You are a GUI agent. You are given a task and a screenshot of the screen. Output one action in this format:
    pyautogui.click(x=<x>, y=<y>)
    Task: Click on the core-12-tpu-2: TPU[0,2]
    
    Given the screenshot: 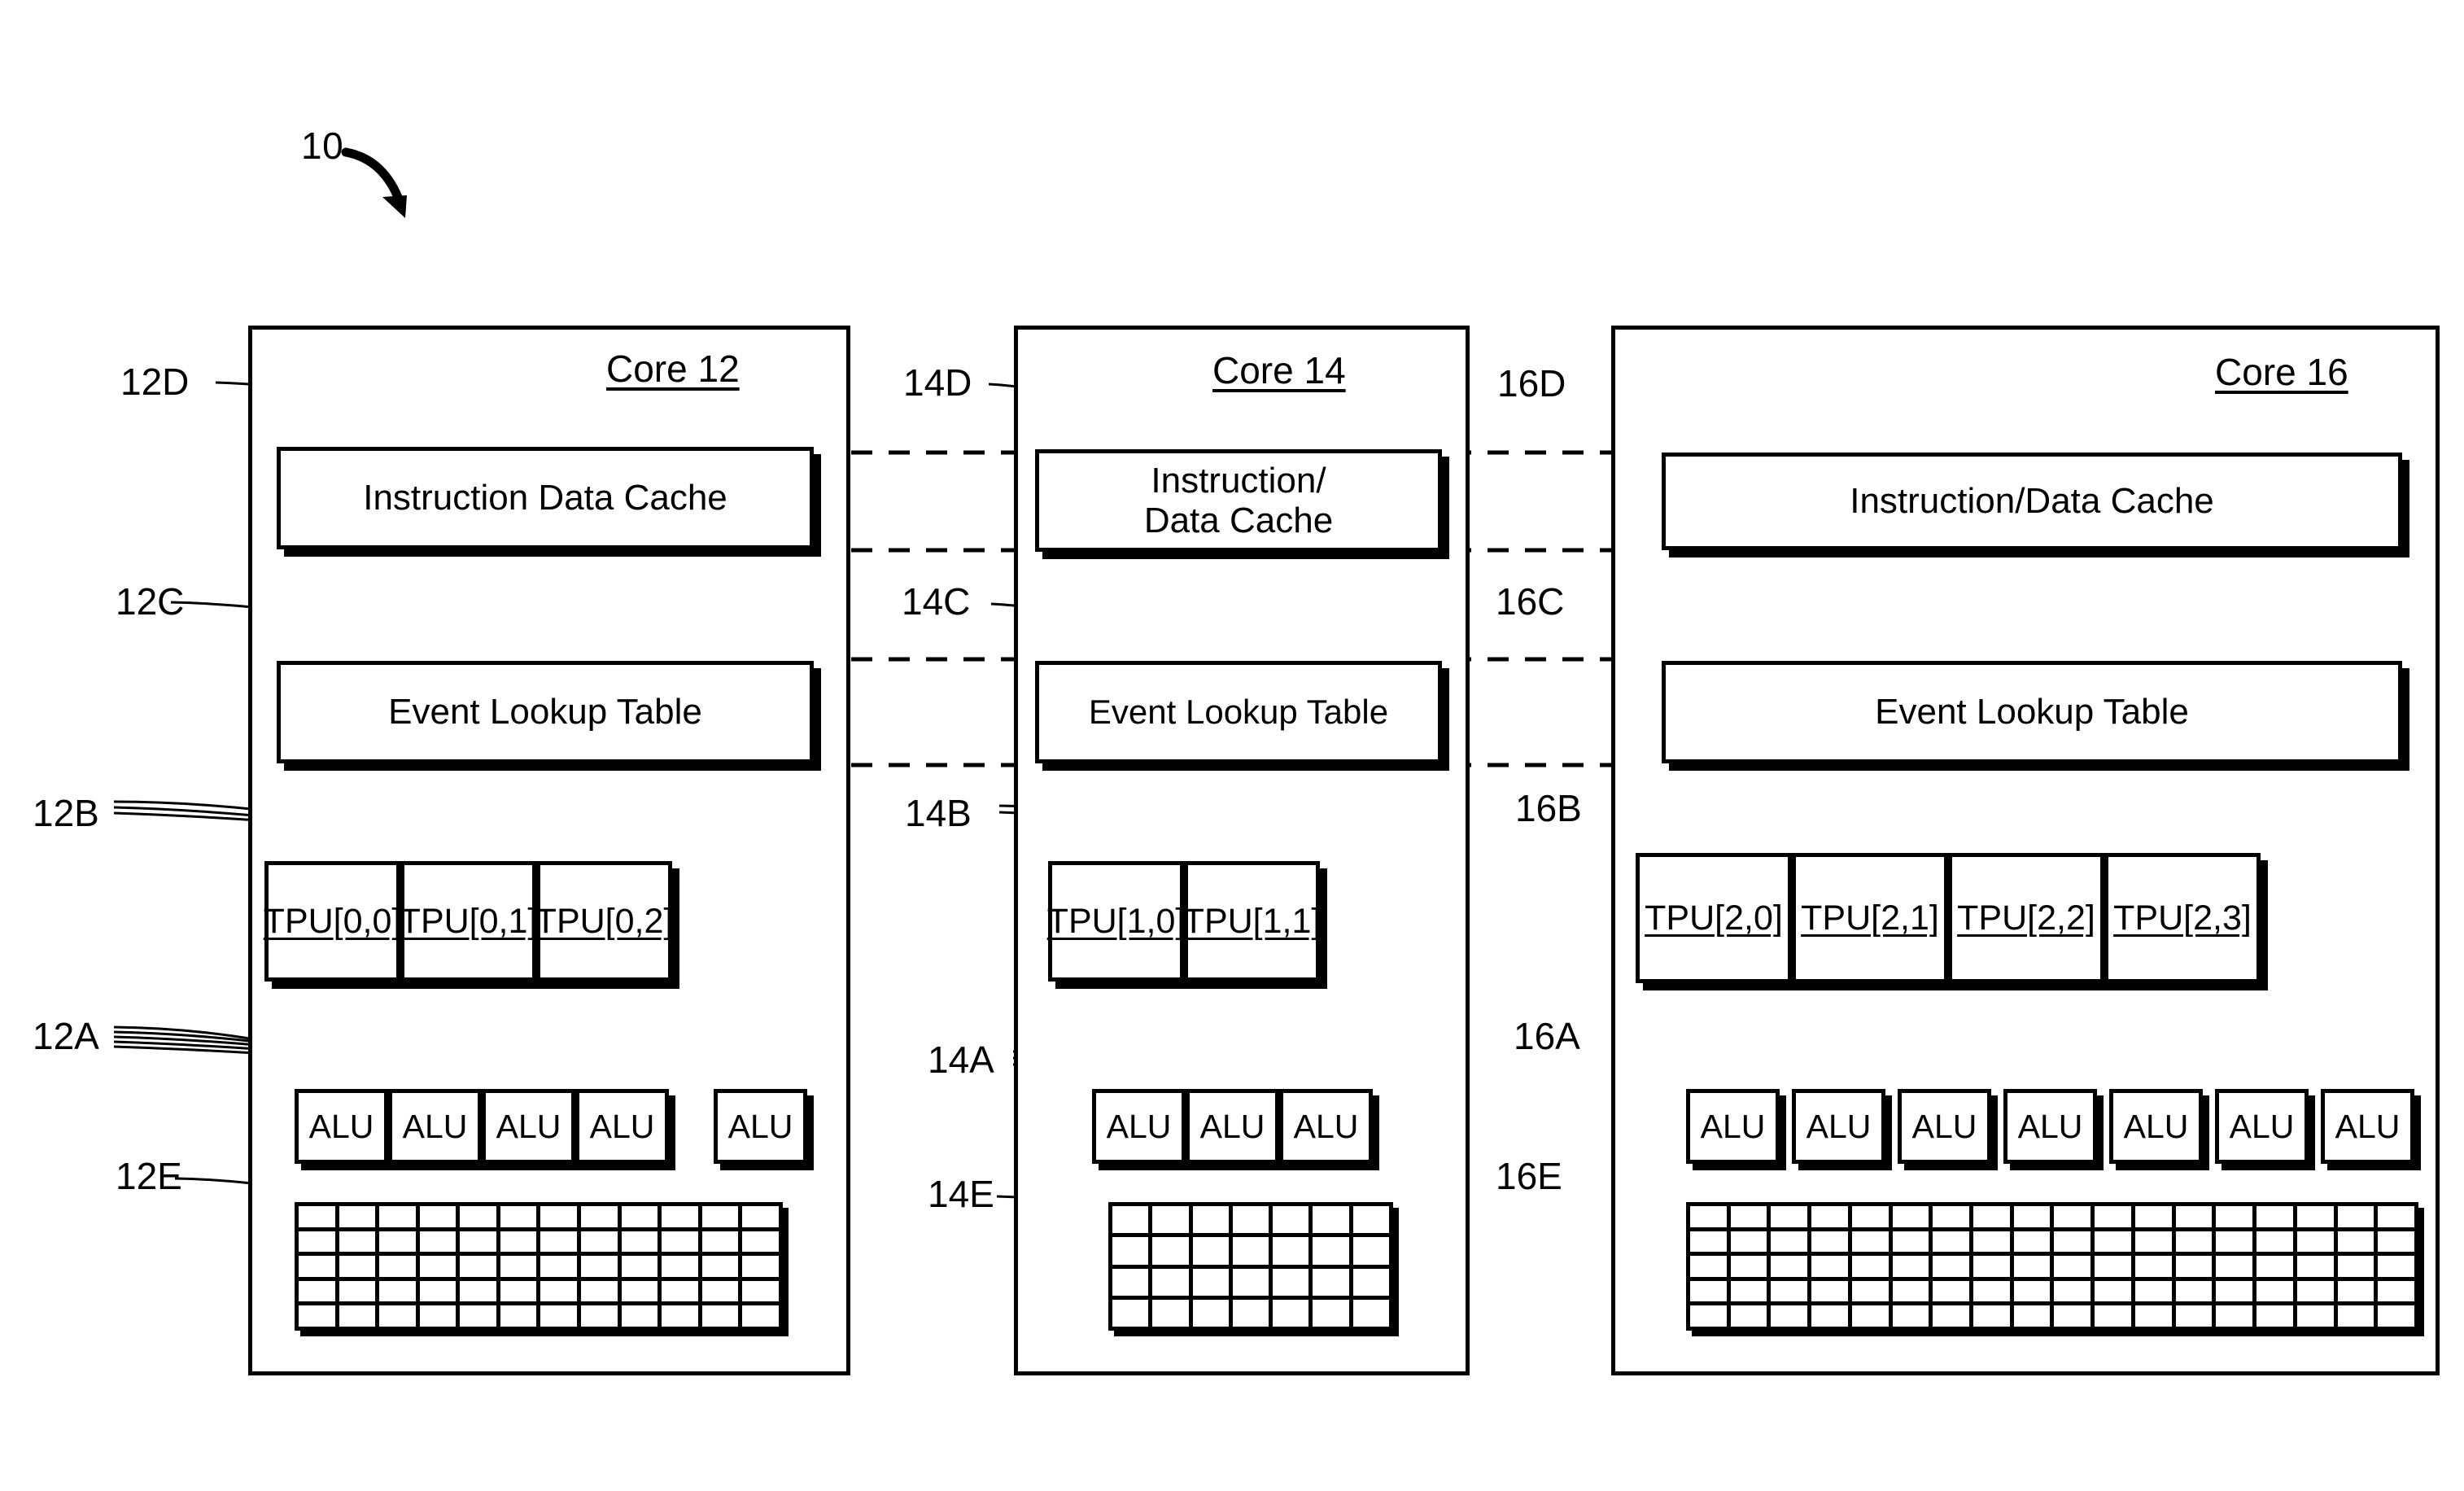 What is the action you would take?
    pyautogui.click(x=604, y=921)
    